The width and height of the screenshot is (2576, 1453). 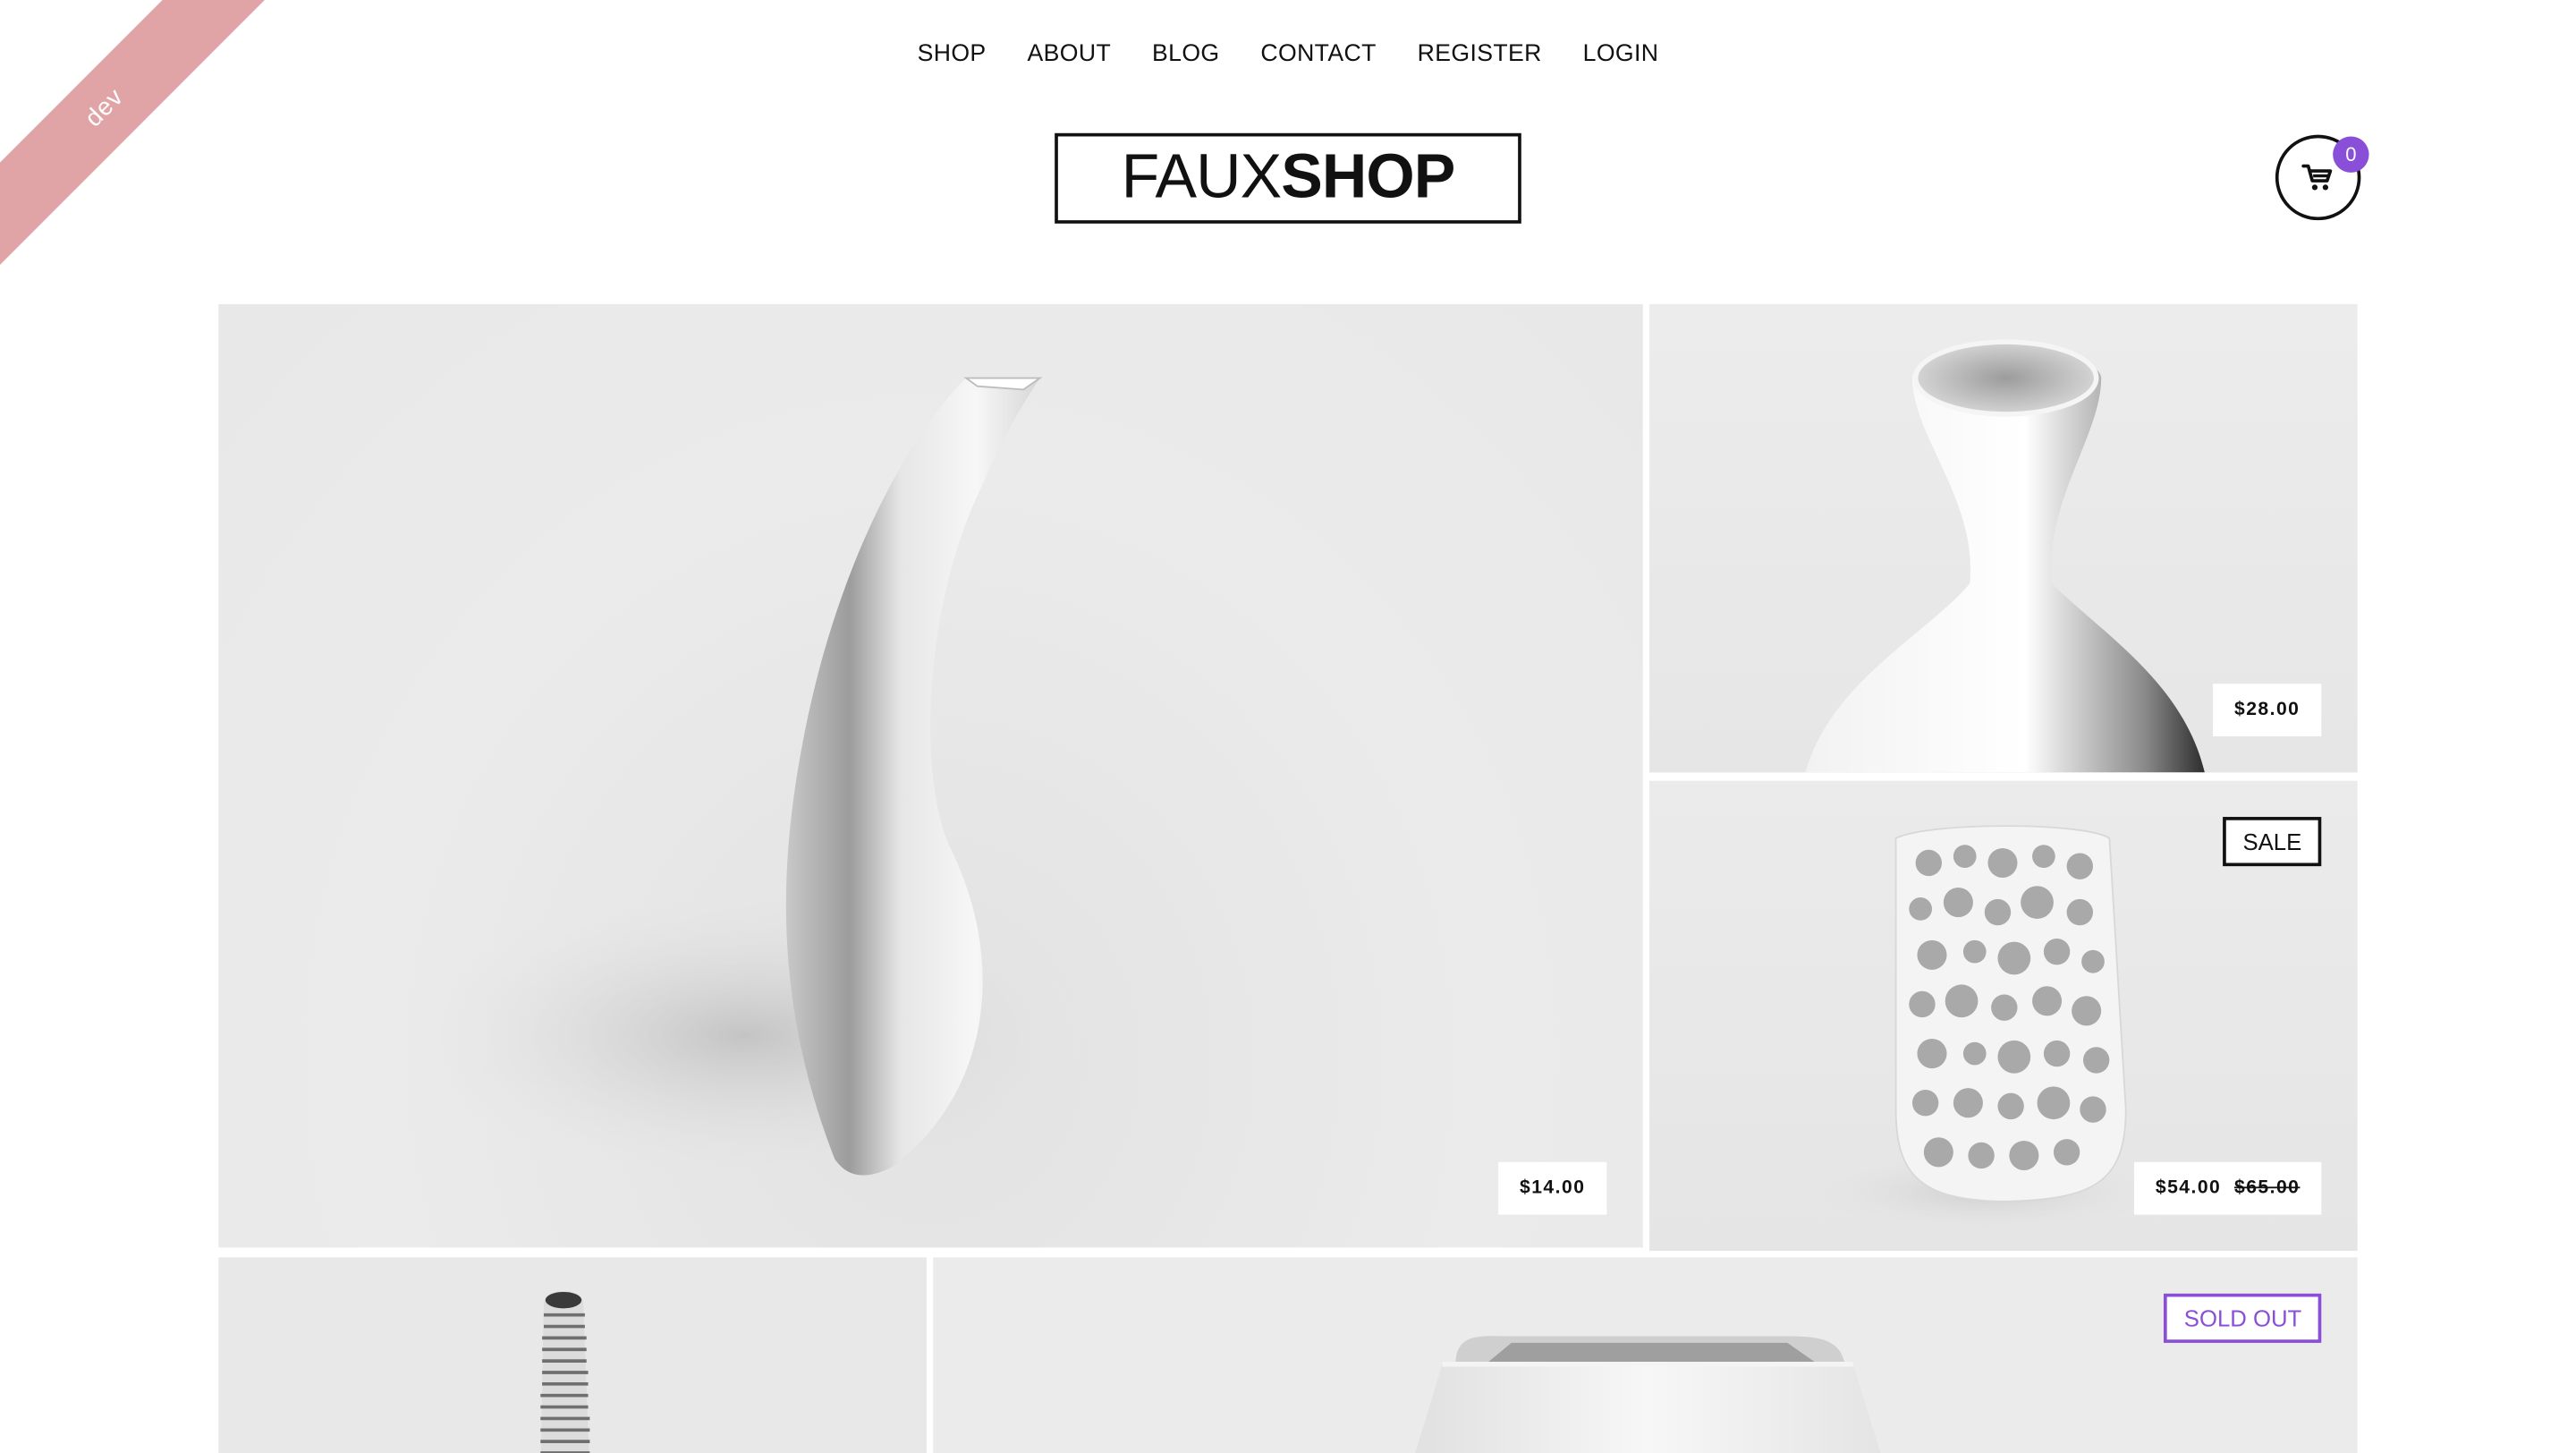 I want to click on price: $54.00, so click(x=2188, y=1188).